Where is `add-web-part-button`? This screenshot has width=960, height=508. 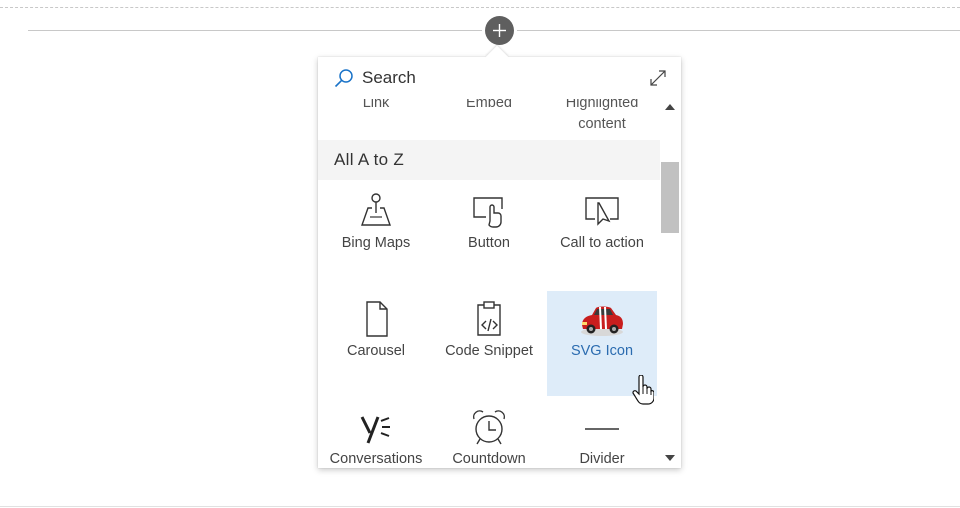
add-web-part-button is located at coordinates (499, 30).